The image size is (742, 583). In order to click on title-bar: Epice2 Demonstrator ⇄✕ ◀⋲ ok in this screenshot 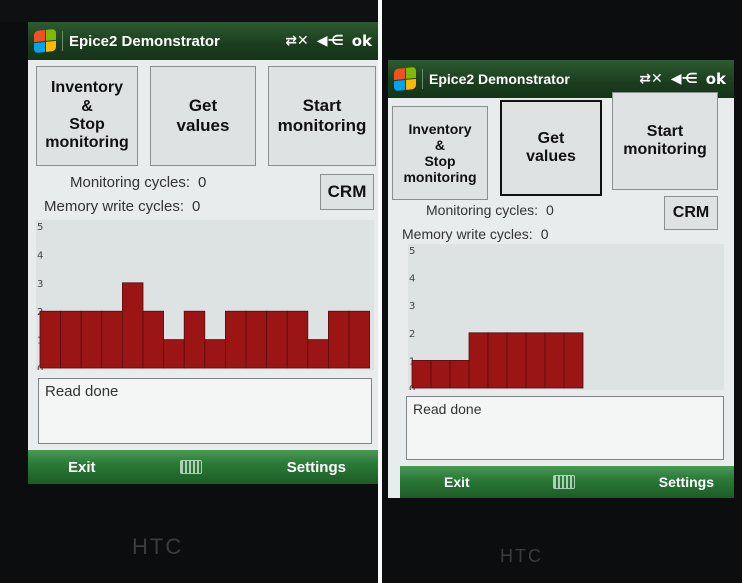, I will do `click(203, 41)`.